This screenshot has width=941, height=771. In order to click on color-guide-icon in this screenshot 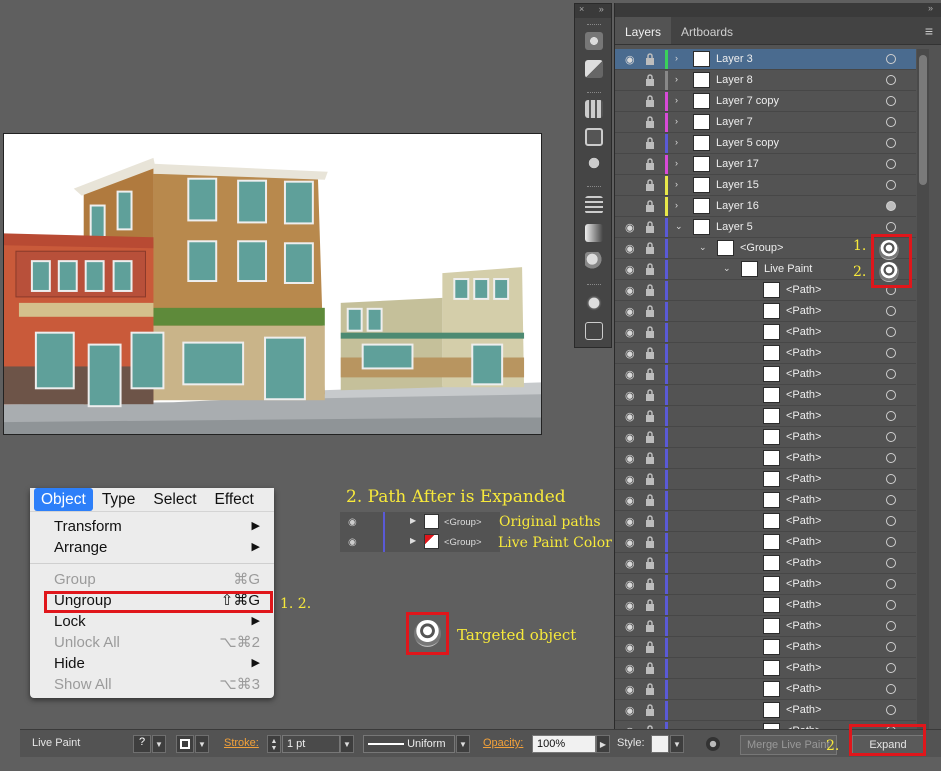, I will do `click(594, 69)`.